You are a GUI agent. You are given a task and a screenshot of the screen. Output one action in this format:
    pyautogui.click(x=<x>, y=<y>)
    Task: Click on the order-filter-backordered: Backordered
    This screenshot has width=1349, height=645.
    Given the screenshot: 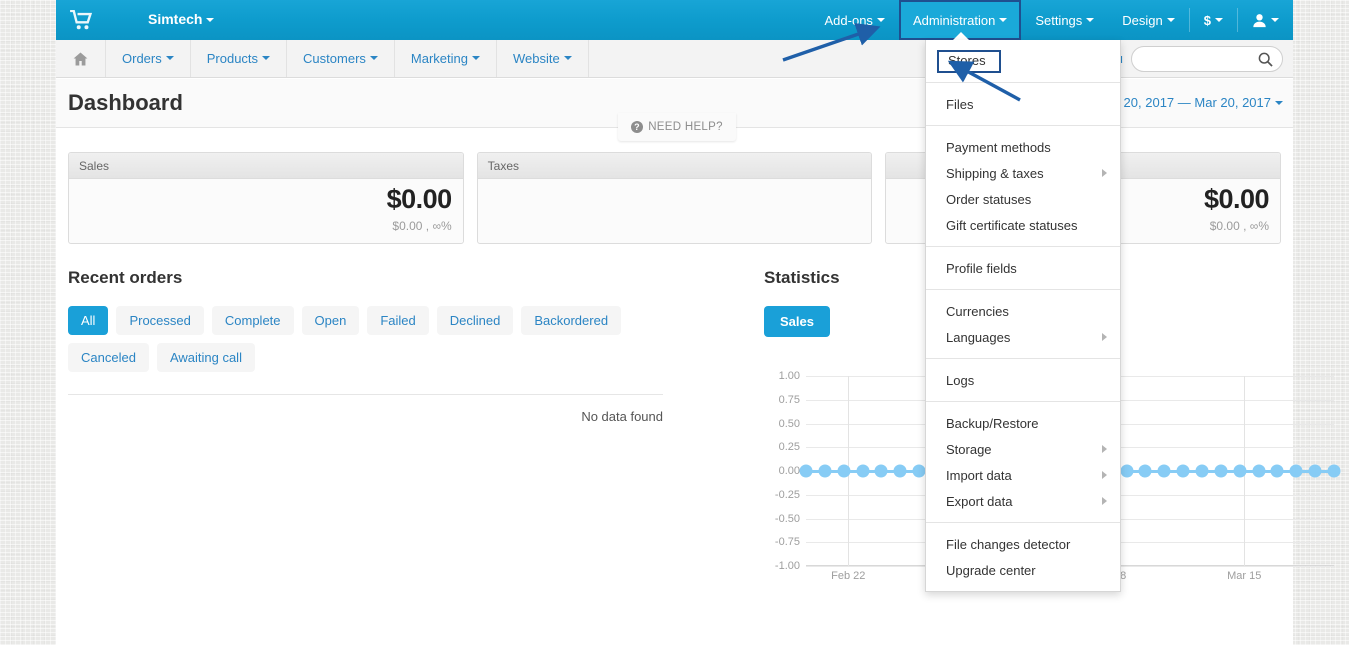 What is the action you would take?
    pyautogui.click(x=571, y=320)
    